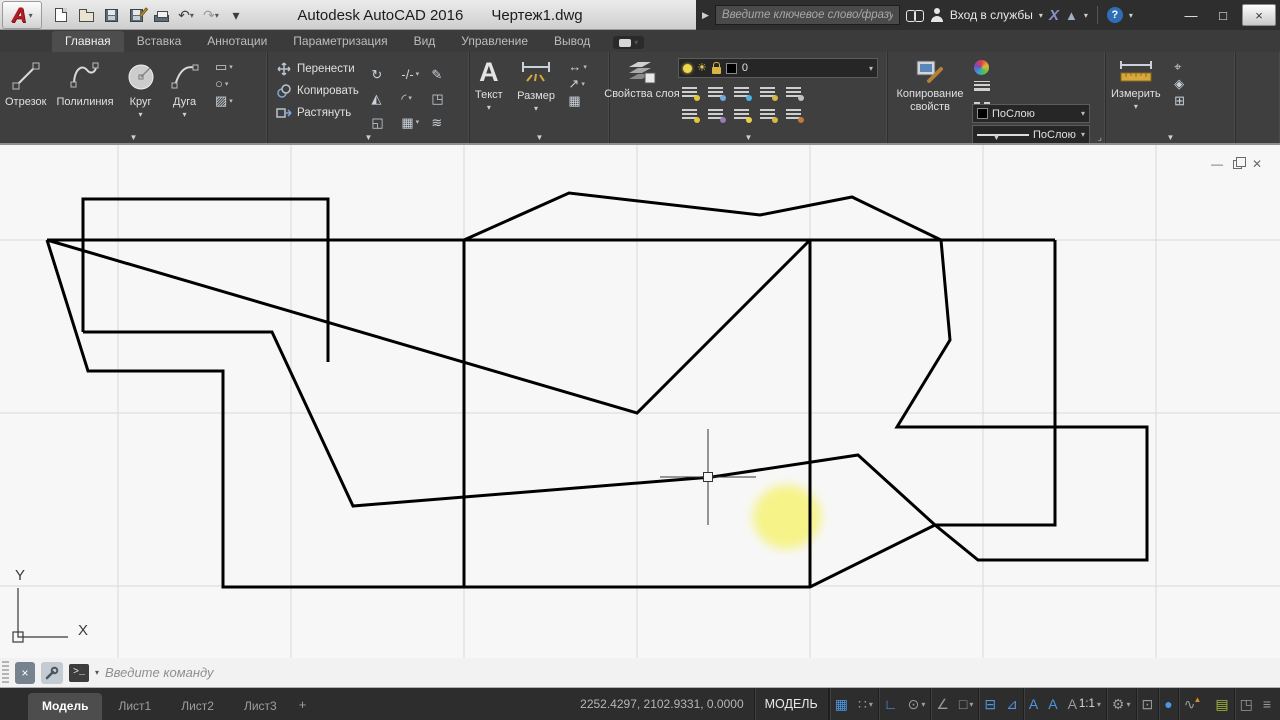 The image size is (1280, 720). What do you see at coordinates (1168, 704) in the screenshot?
I see `hardware-acceleration-button: ●` at bounding box center [1168, 704].